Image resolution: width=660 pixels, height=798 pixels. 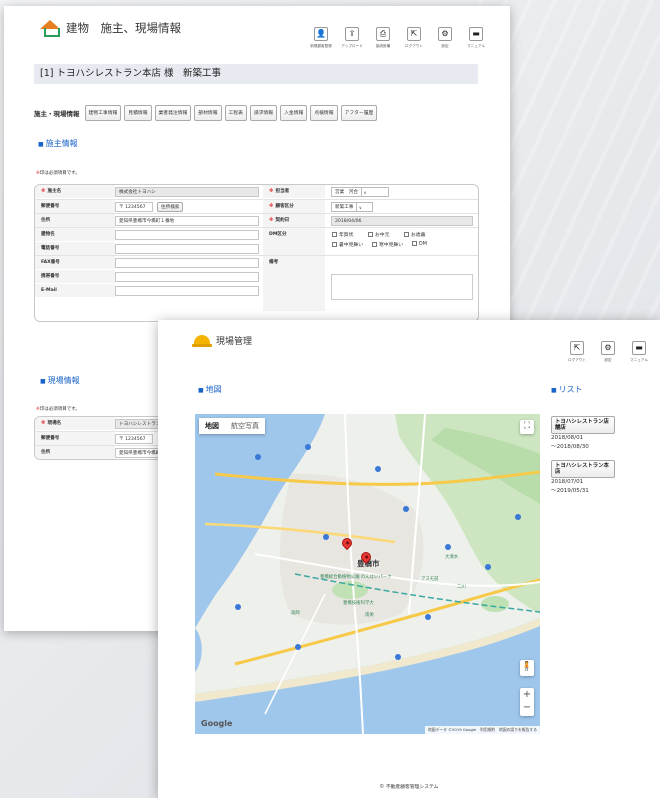 What do you see at coordinates (187, 277) in the screenshot?
I see `mobile-field` at bounding box center [187, 277].